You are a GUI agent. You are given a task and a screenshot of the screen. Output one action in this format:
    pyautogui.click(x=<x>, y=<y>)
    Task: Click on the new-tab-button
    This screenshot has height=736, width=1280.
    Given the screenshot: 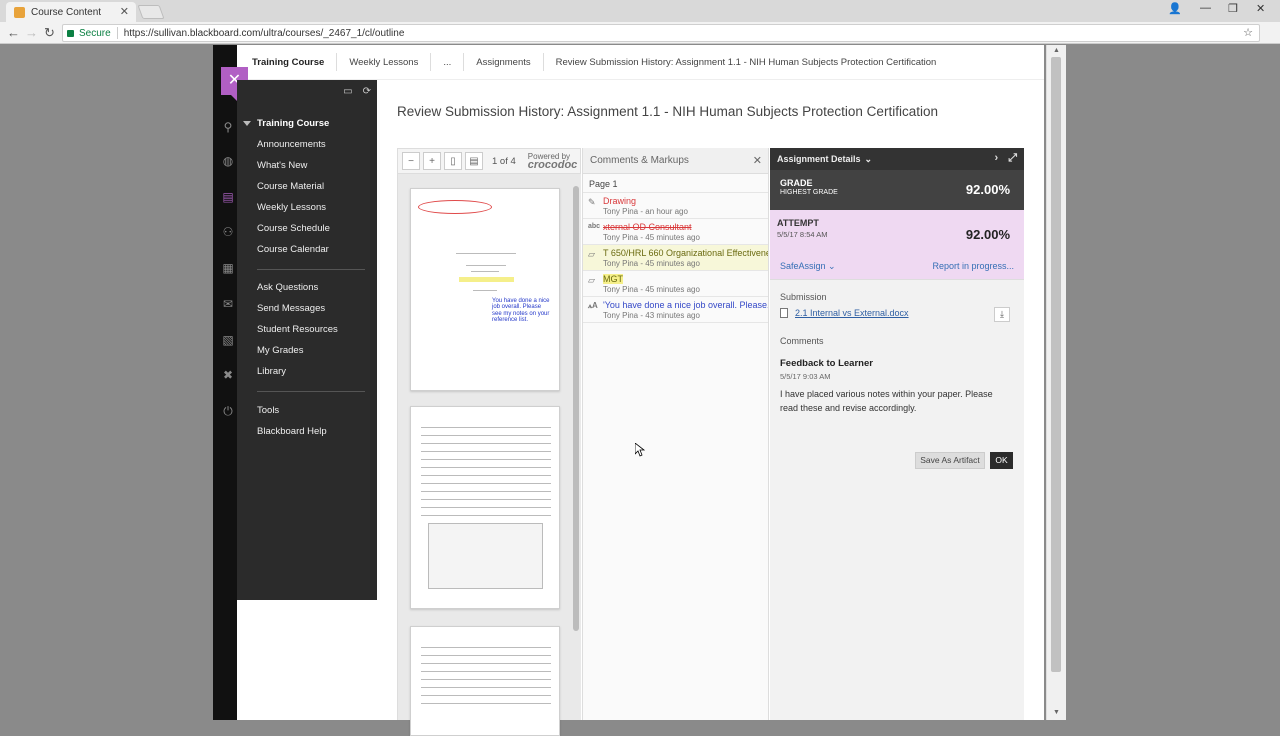 What is the action you would take?
    pyautogui.click(x=151, y=12)
    